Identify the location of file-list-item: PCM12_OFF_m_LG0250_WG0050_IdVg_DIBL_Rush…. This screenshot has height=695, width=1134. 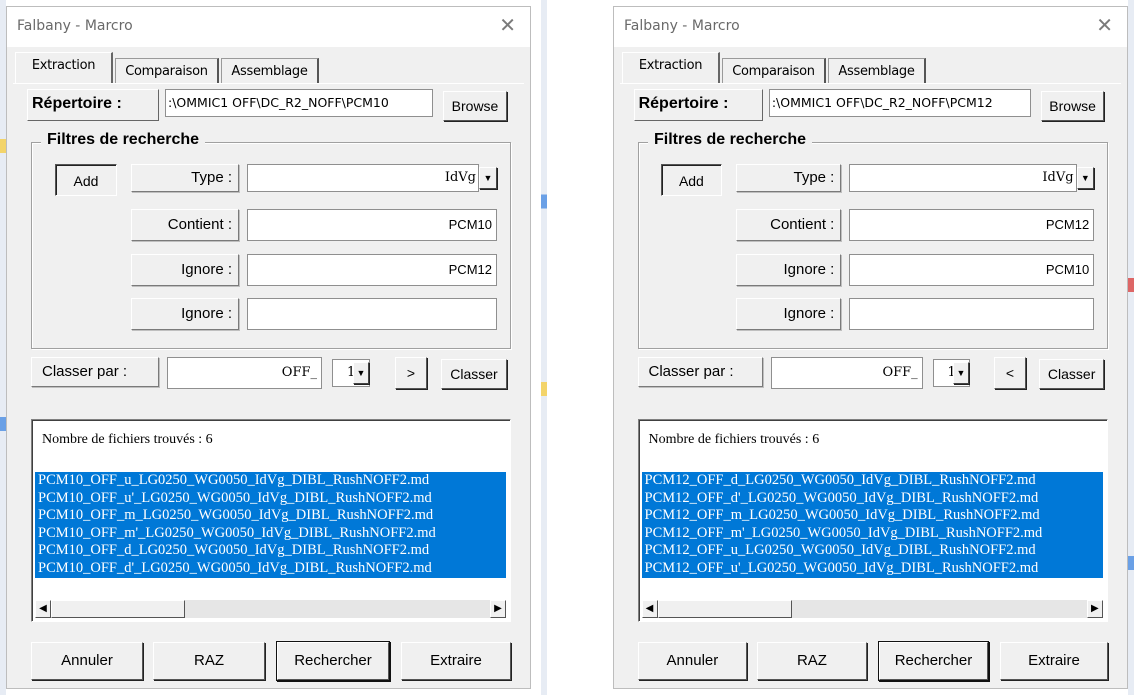
(872, 516).